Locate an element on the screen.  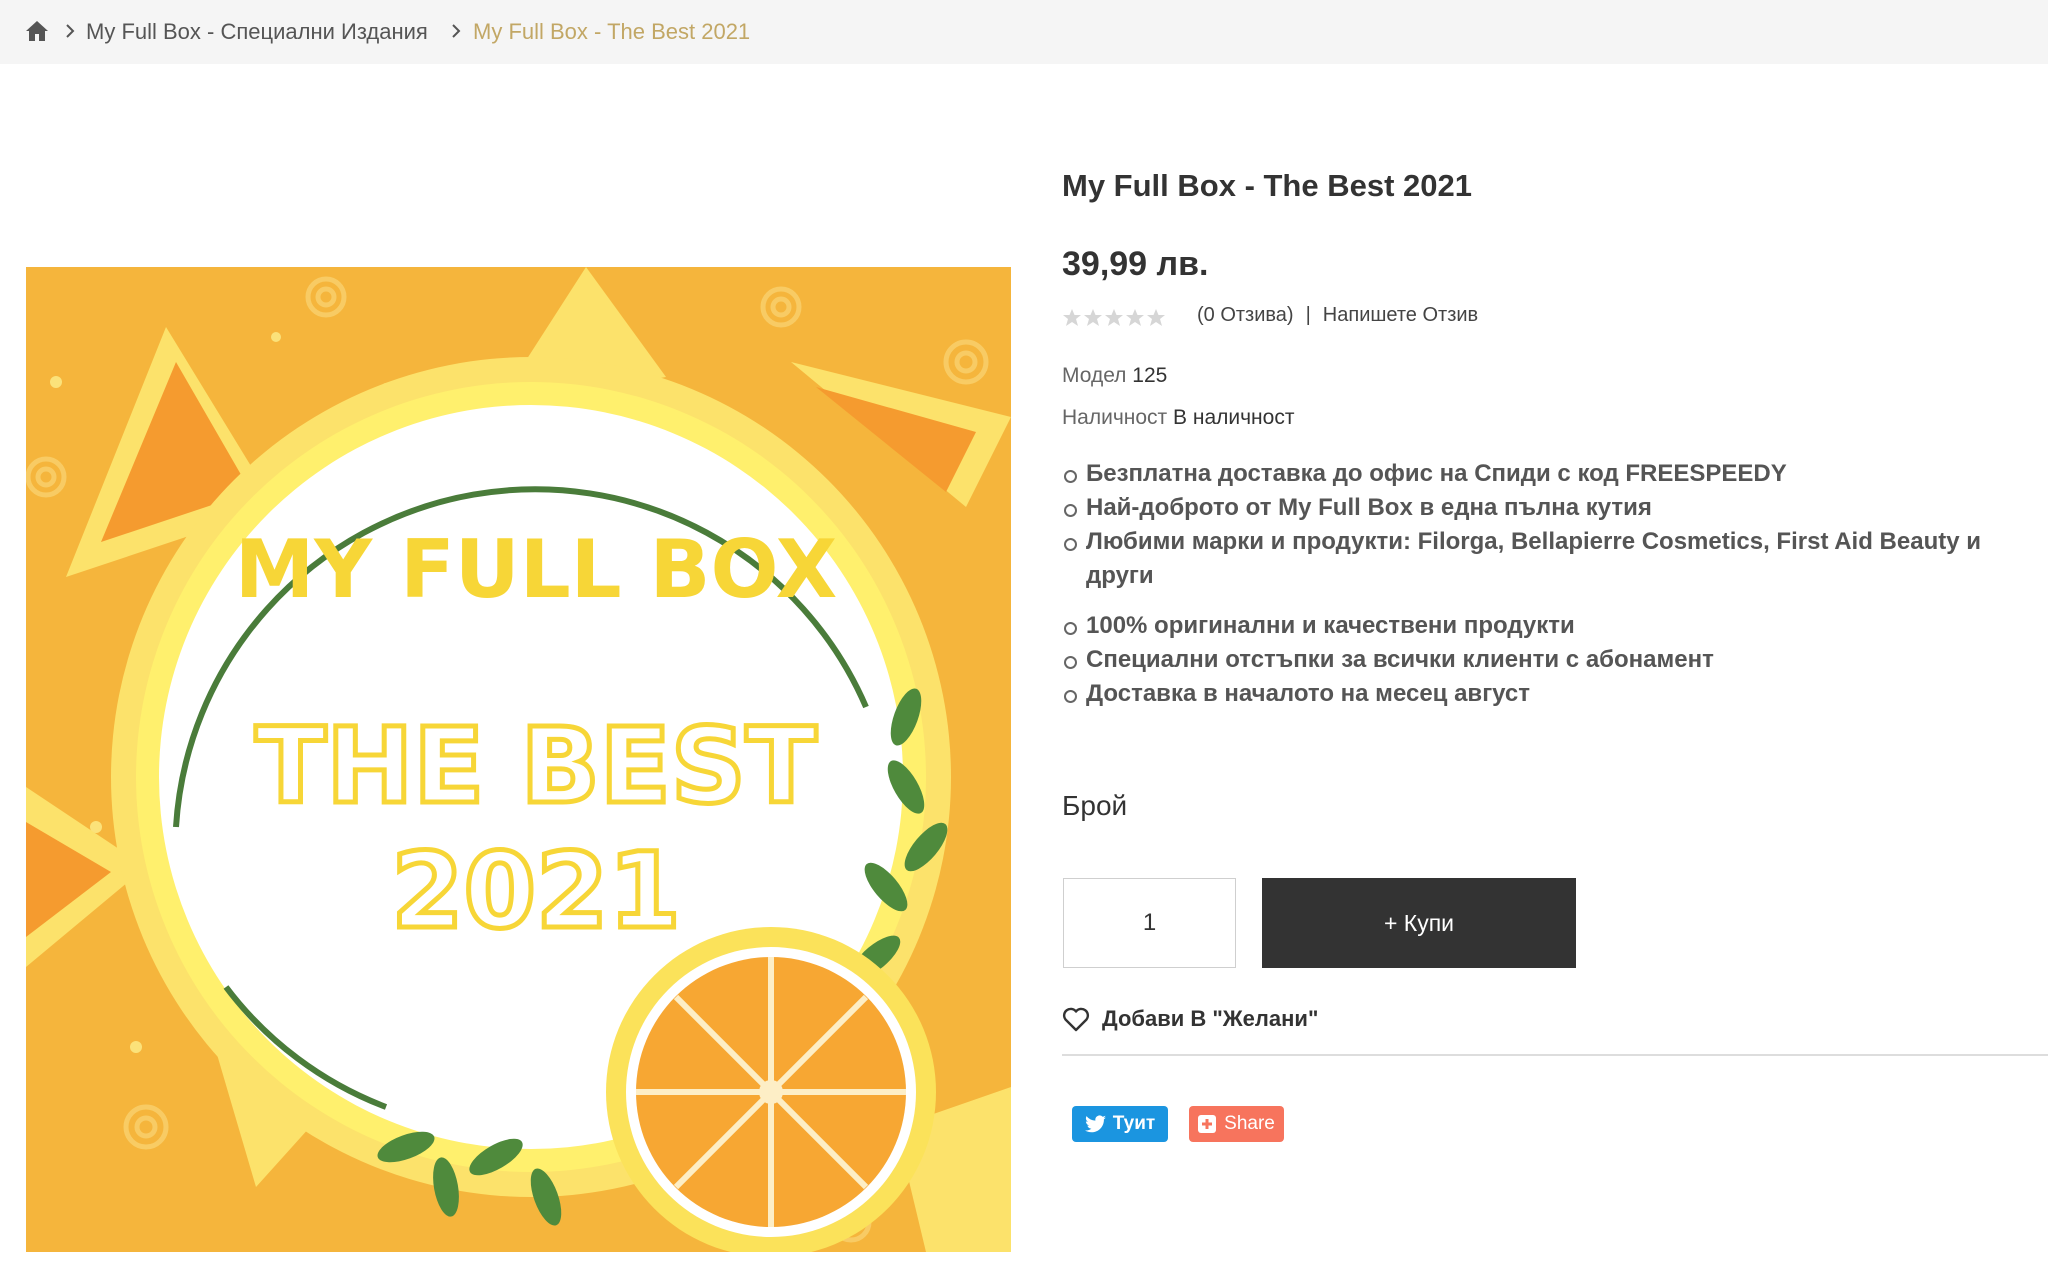
feature-item: Доставка в началото на месец август is located at coordinates (1552, 694).